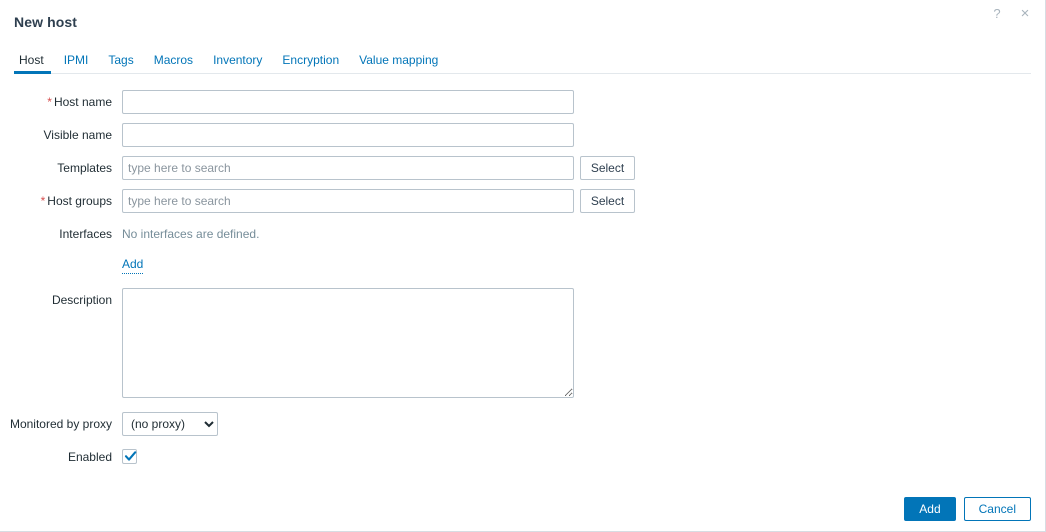  I want to click on add-button: Add, so click(930, 509).